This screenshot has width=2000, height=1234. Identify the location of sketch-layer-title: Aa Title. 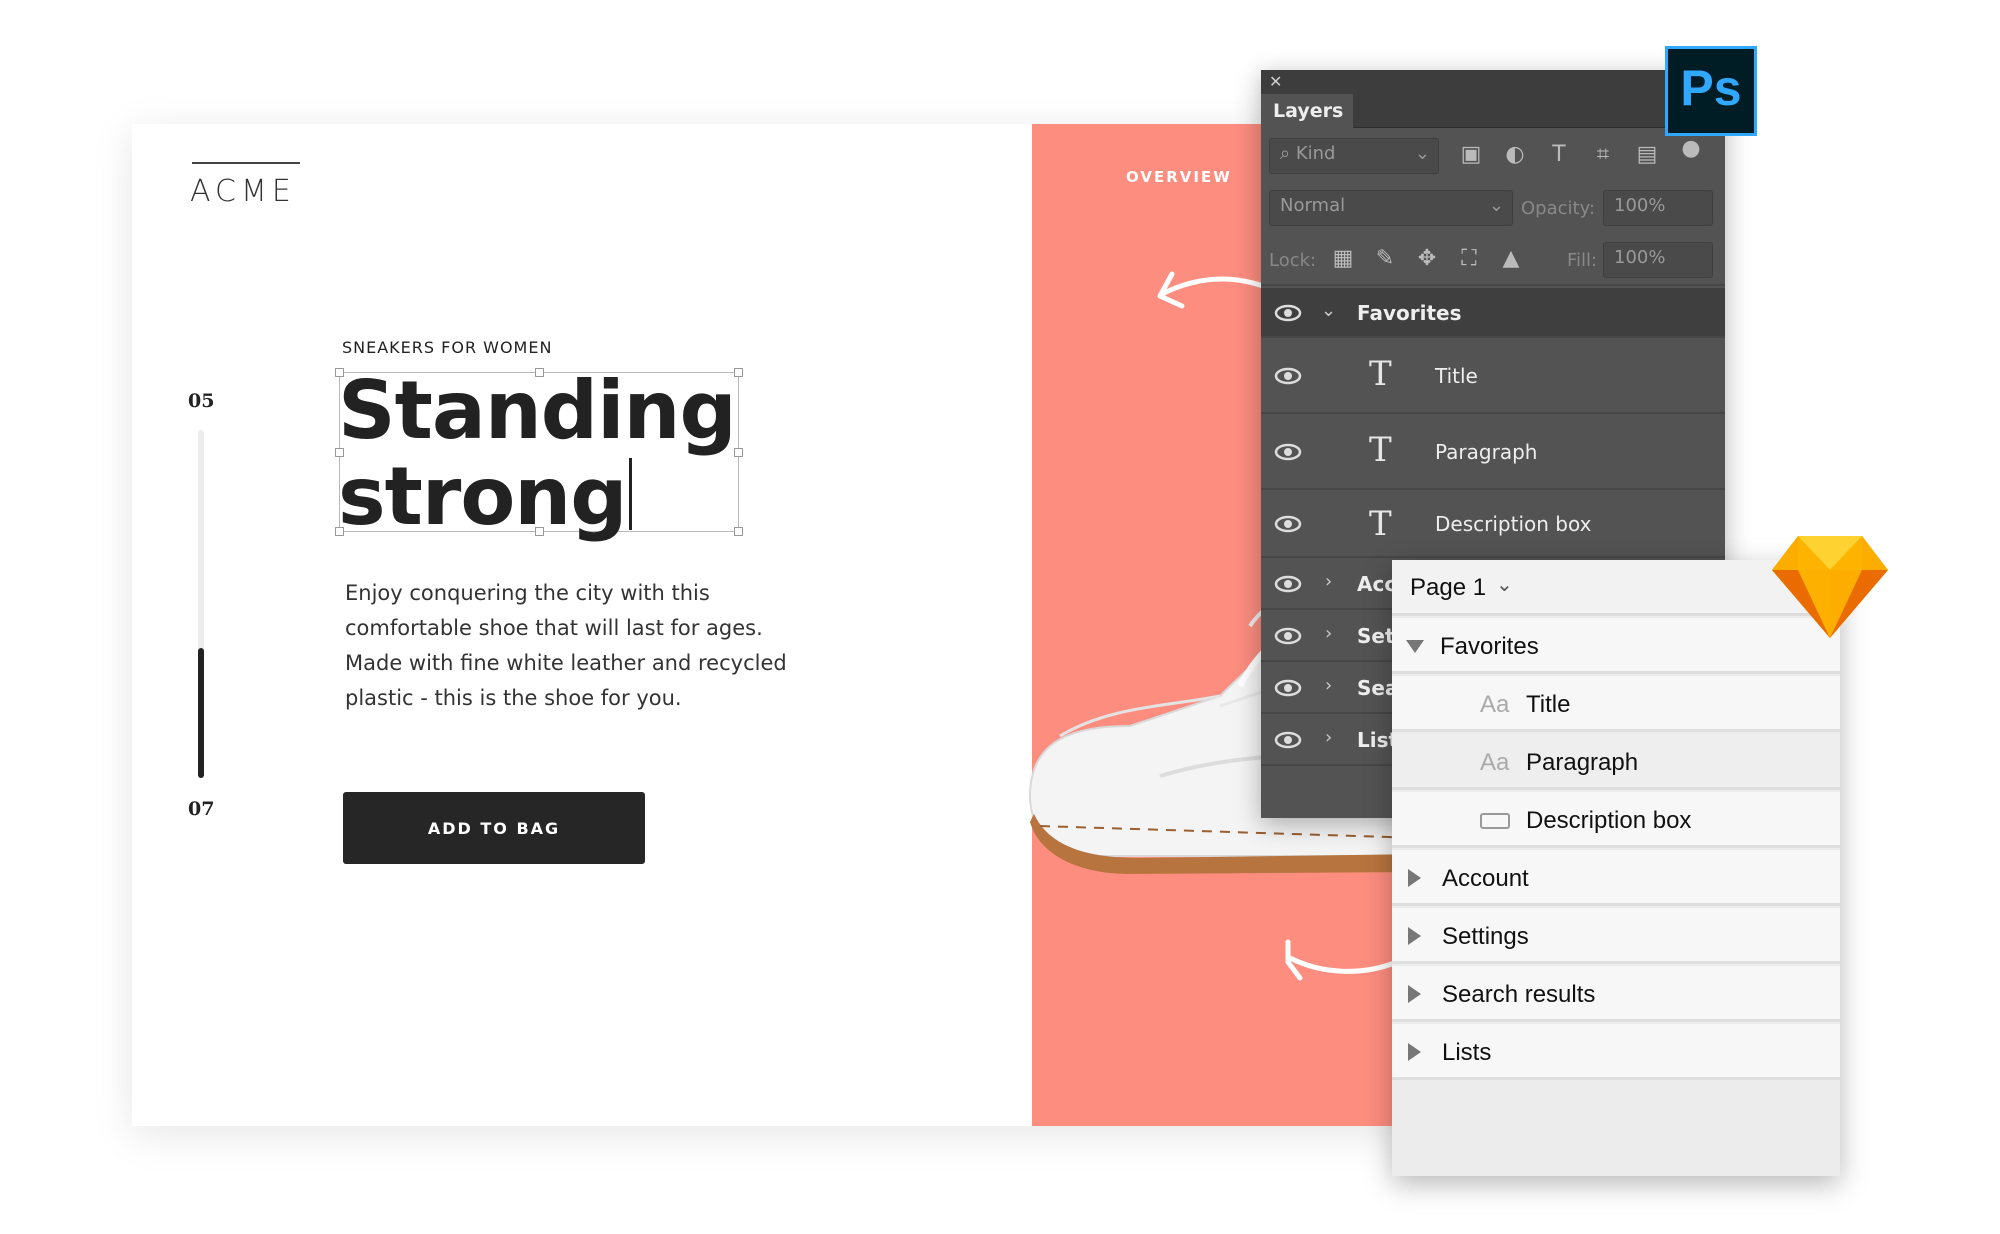
(1616, 704).